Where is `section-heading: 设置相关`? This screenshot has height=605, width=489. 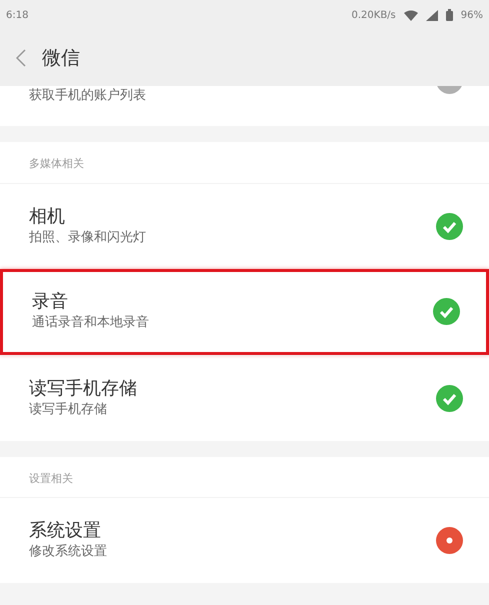 section-heading: 设置相关 is located at coordinates (51, 478).